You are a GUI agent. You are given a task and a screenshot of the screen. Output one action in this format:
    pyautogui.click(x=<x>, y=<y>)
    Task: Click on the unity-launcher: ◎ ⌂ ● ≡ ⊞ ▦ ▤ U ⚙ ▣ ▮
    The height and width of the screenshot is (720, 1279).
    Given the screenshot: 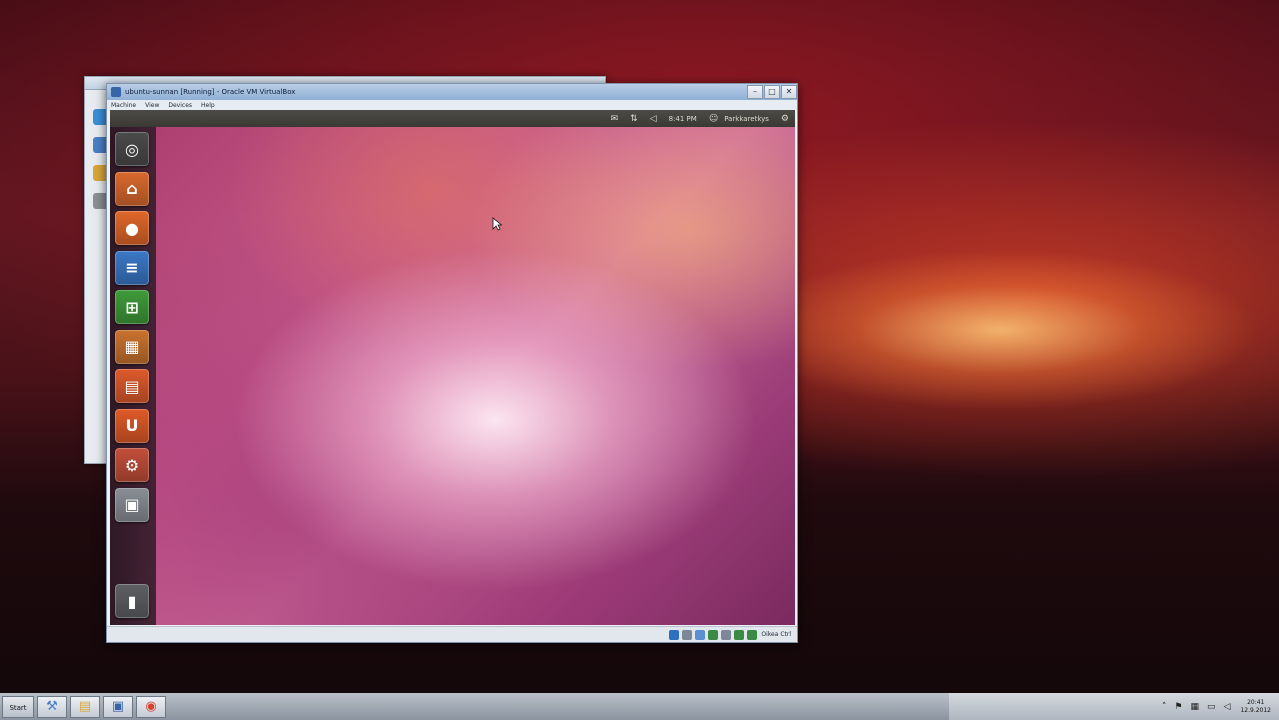 What is the action you would take?
    pyautogui.click(x=133, y=376)
    